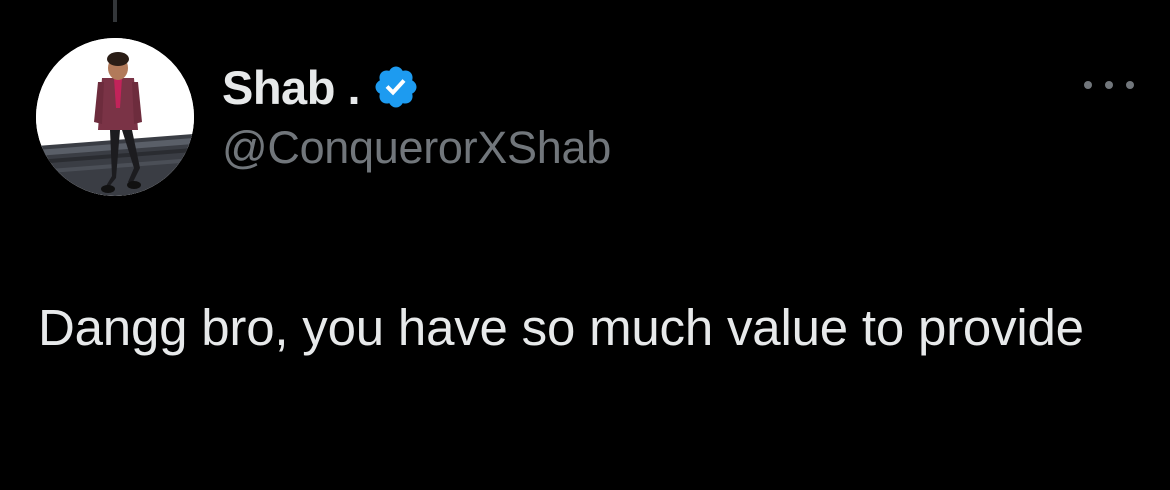 This screenshot has height=490, width=1170. Describe the element at coordinates (291, 87) in the screenshot. I see `author-display-name: Shab .` at that location.